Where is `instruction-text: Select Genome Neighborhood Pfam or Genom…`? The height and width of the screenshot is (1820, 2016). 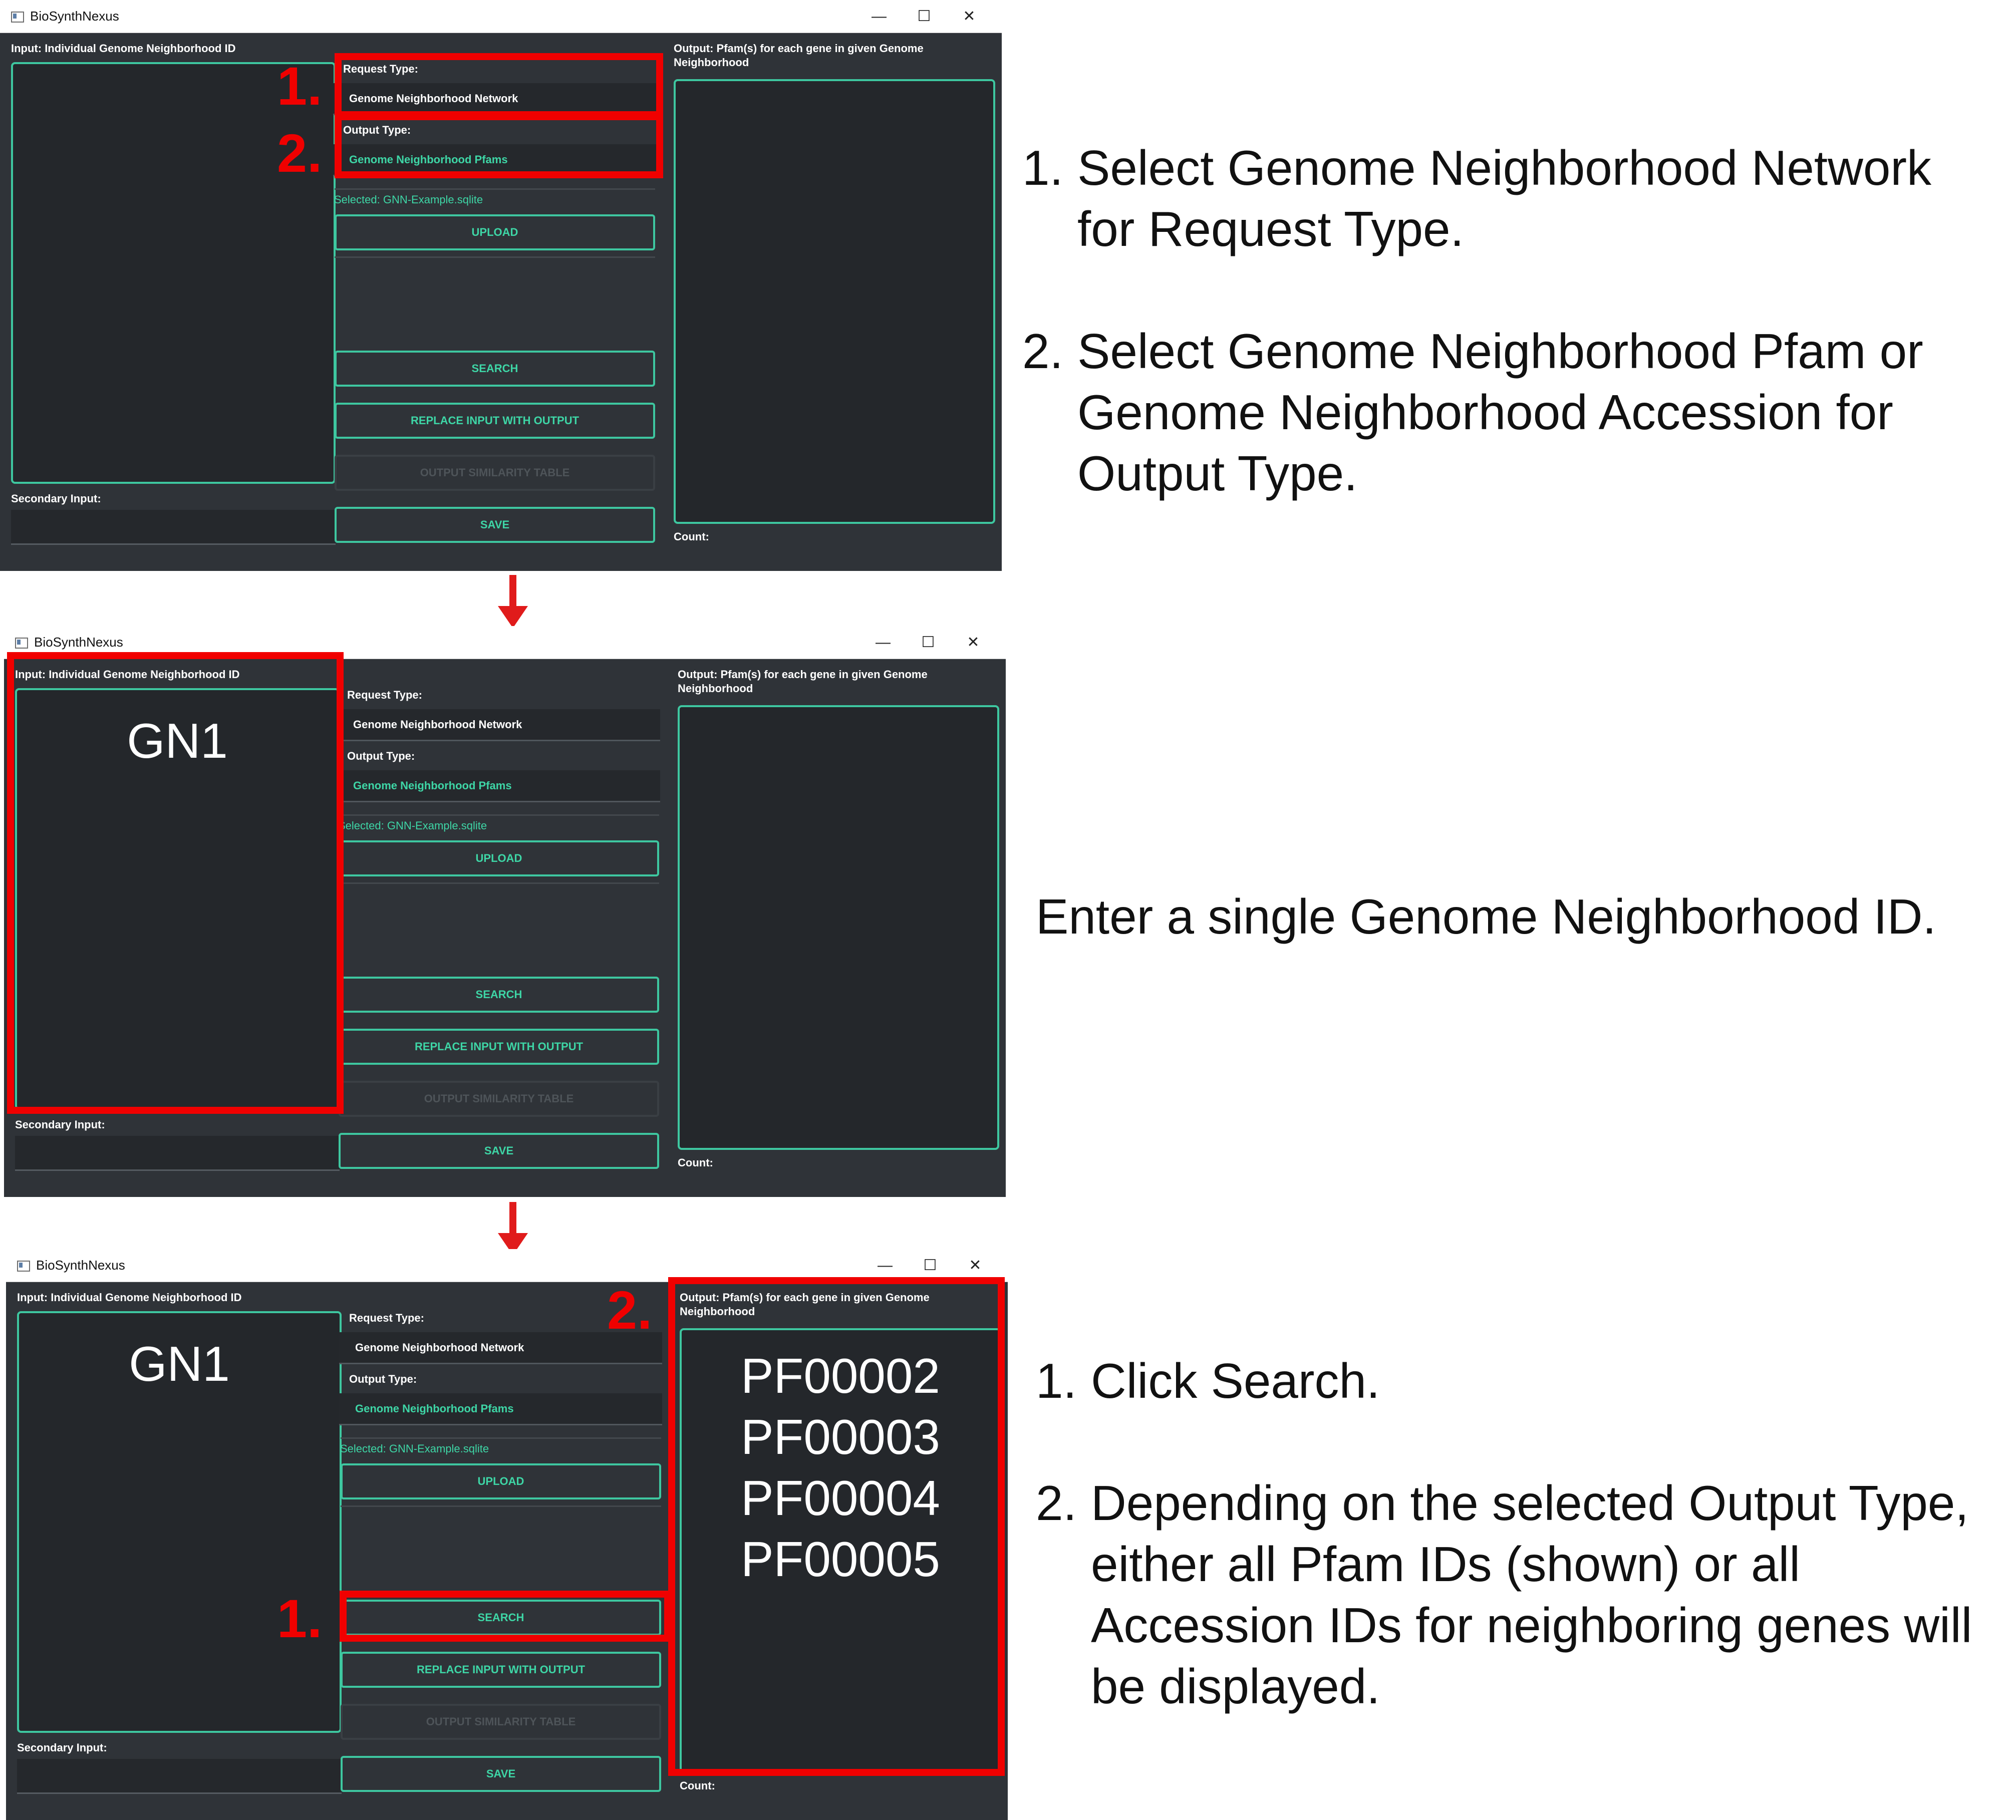
instruction-text: Select Genome Neighborhood Pfam or Genom… is located at coordinates (1500, 413).